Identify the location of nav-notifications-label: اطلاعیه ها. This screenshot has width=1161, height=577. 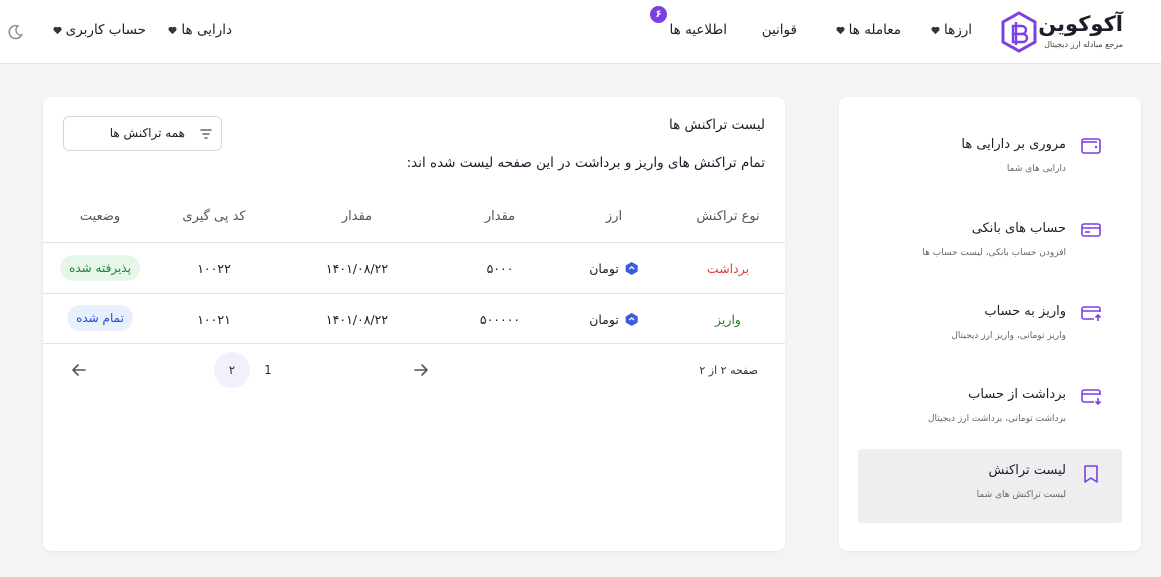
(698, 30).